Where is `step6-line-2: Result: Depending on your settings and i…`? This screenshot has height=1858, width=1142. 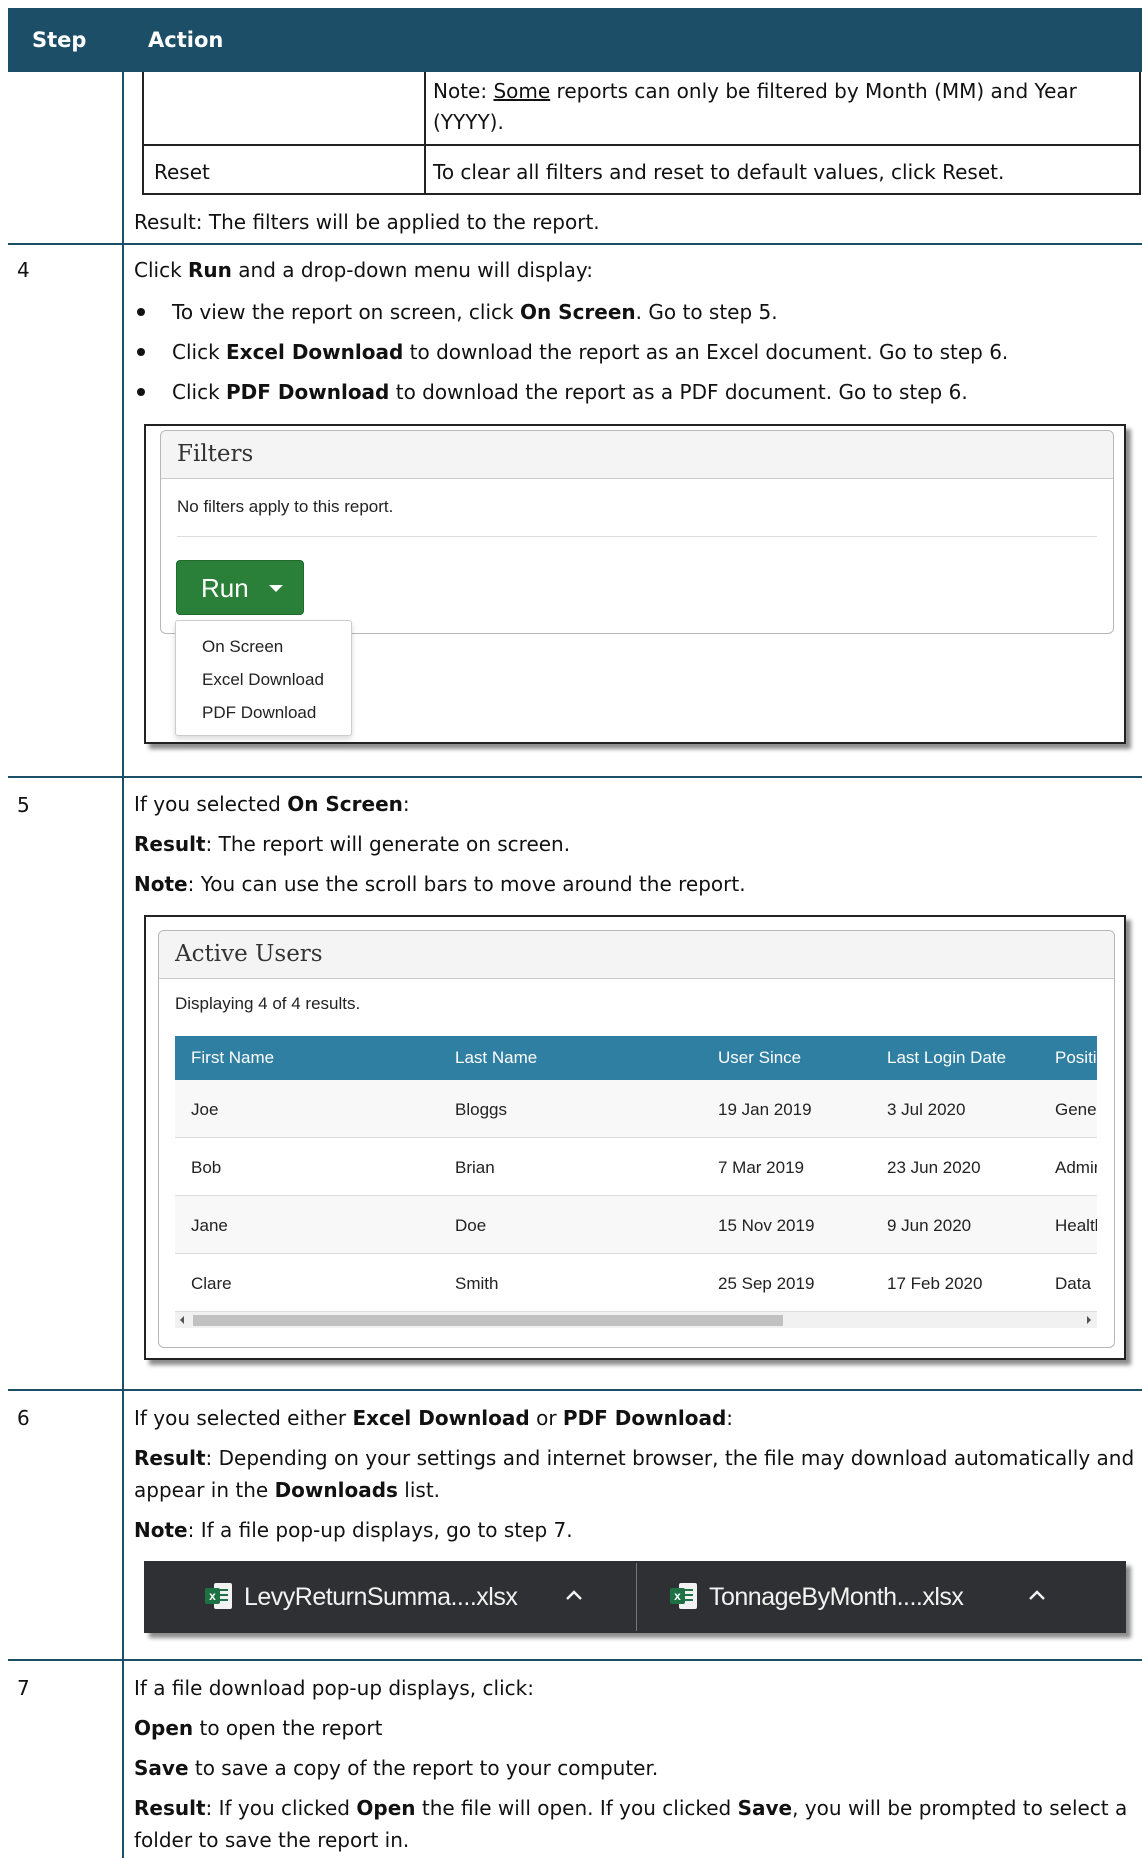 step6-line-2: Result: Depending on your settings and i… is located at coordinates (634, 1458).